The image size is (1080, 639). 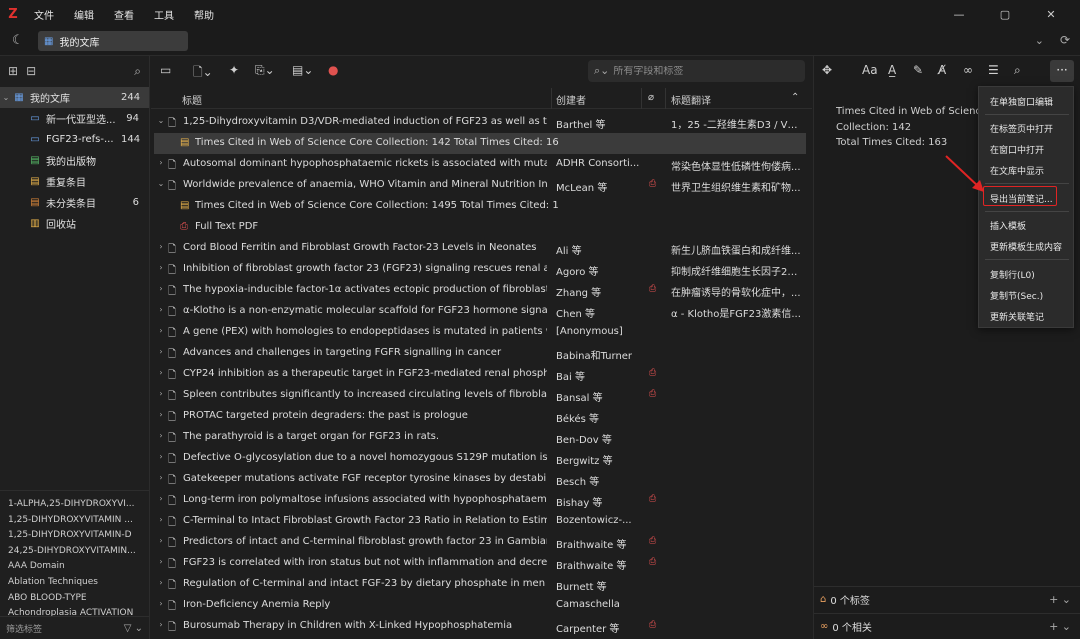 What do you see at coordinates (1008, 225) in the screenshot?
I see `menu-item-insert-template: 插入模板` at bounding box center [1008, 225].